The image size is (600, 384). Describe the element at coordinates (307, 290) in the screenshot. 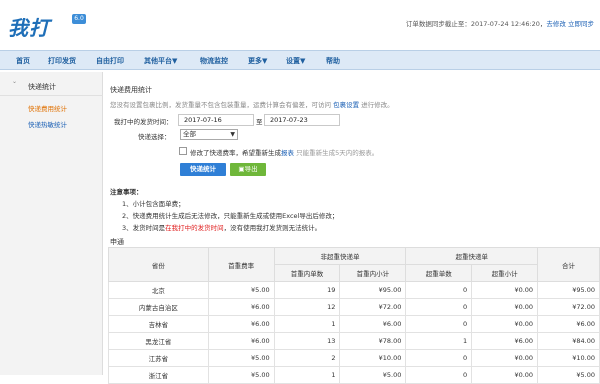

I see `cell-count: 19` at that location.